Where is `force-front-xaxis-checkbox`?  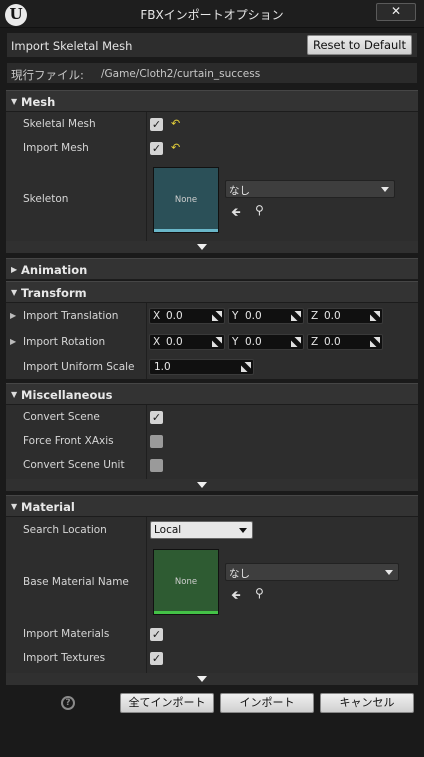 force-front-xaxis-checkbox is located at coordinates (156, 441).